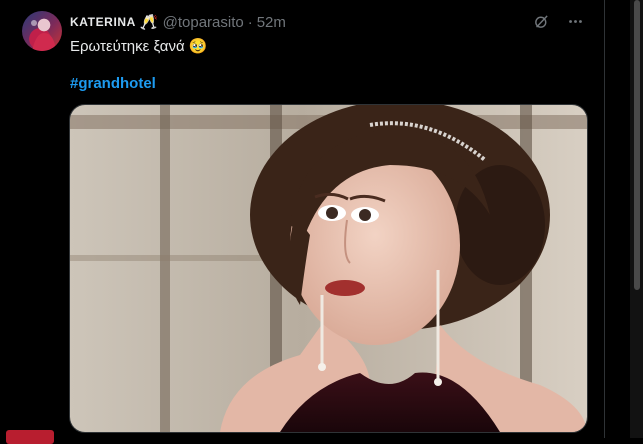 The width and height of the screenshot is (643, 444). What do you see at coordinates (271, 22) in the screenshot?
I see `timestamp: 52m` at bounding box center [271, 22].